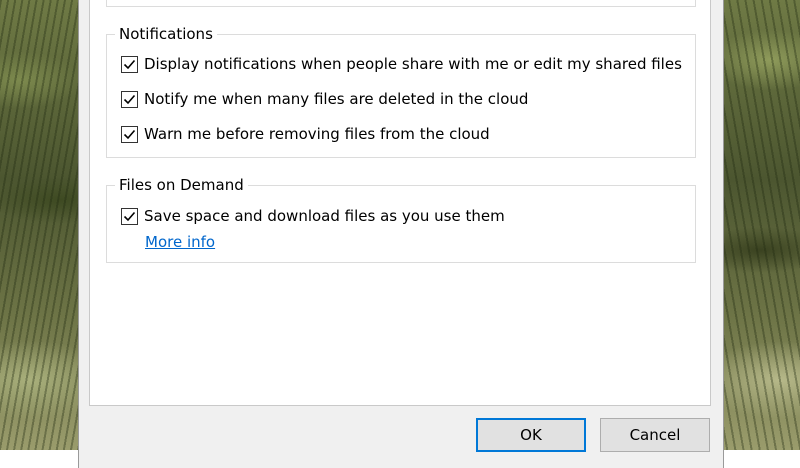 The width and height of the screenshot is (800, 468). What do you see at coordinates (44, 225) in the screenshot?
I see `wallpaper-grass-left` at bounding box center [44, 225].